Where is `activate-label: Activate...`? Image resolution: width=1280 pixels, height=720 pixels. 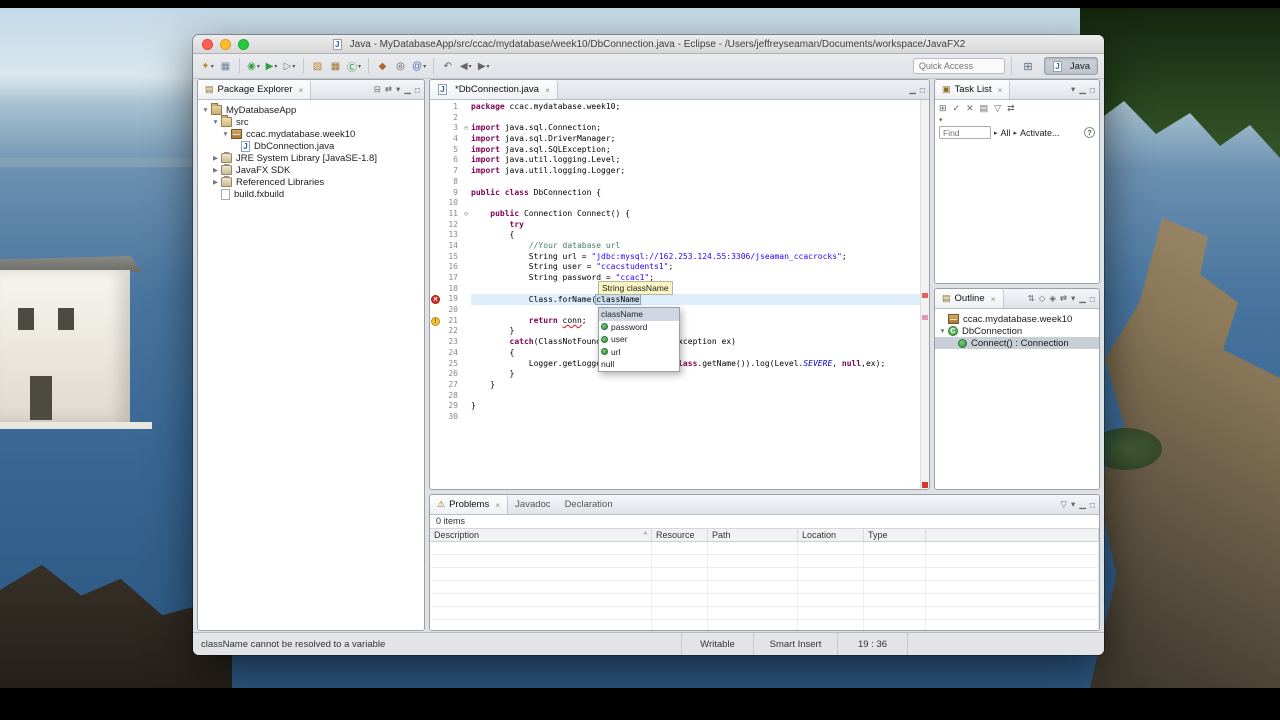 activate-label: Activate... is located at coordinates (1040, 133).